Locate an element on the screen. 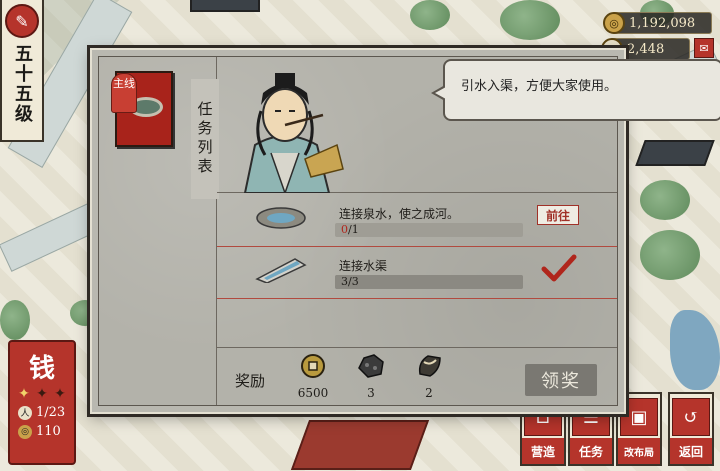 Image resolution: width=720 pixels, height=471 pixels. reward-value: 3 is located at coordinates (371, 393).